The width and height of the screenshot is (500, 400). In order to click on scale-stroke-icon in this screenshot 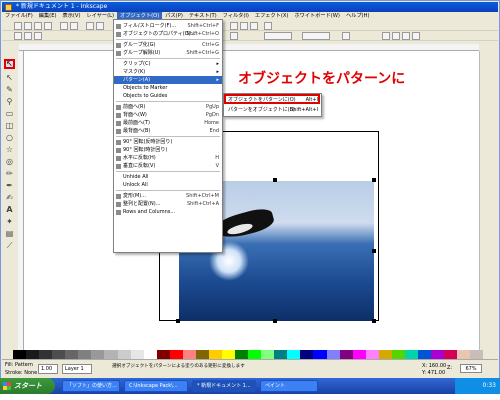, I will do `click(386, 36)`.